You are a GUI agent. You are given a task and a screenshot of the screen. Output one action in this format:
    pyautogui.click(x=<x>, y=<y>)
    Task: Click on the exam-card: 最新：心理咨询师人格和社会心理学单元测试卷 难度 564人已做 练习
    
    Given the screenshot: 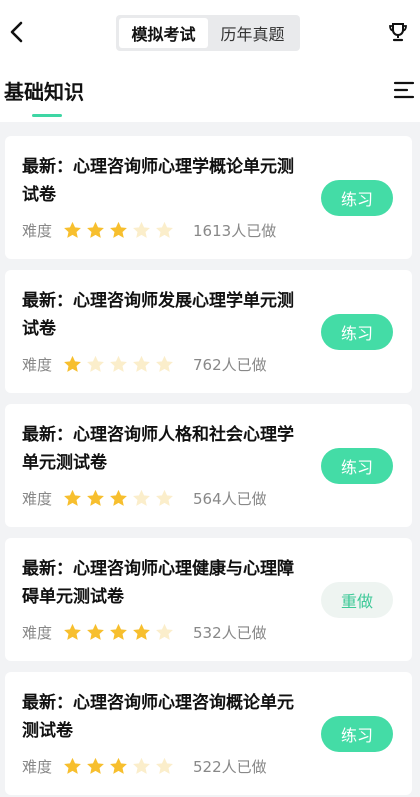 What is the action you would take?
    pyautogui.click(x=208, y=465)
    